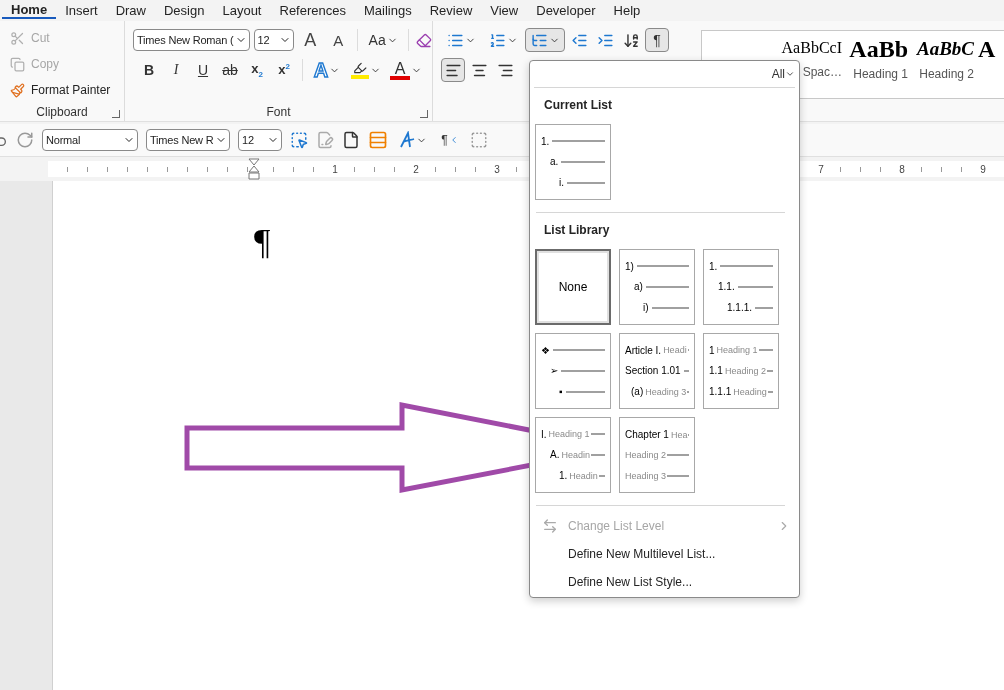 The width and height of the screenshot is (1004, 690). I want to click on highlighter-icon, so click(360, 68).